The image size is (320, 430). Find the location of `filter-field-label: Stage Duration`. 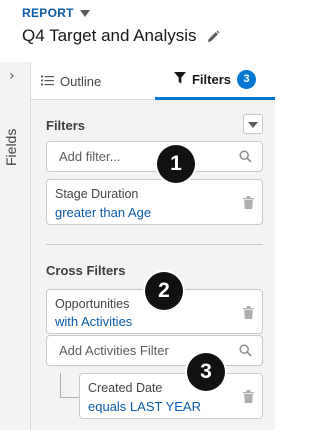

filter-field-label: Stage Duration is located at coordinates (97, 194).